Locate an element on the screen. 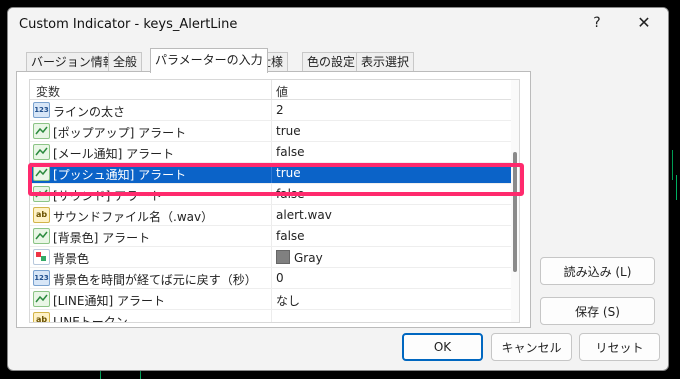 This screenshot has width=680, height=379. header-value: 値 is located at coordinates (282, 92).